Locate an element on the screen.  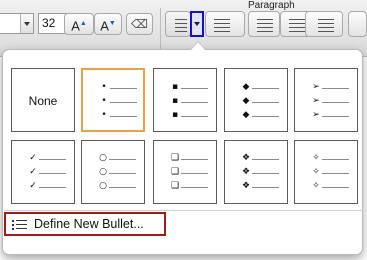
menu-divider is located at coordinates (183, 210).